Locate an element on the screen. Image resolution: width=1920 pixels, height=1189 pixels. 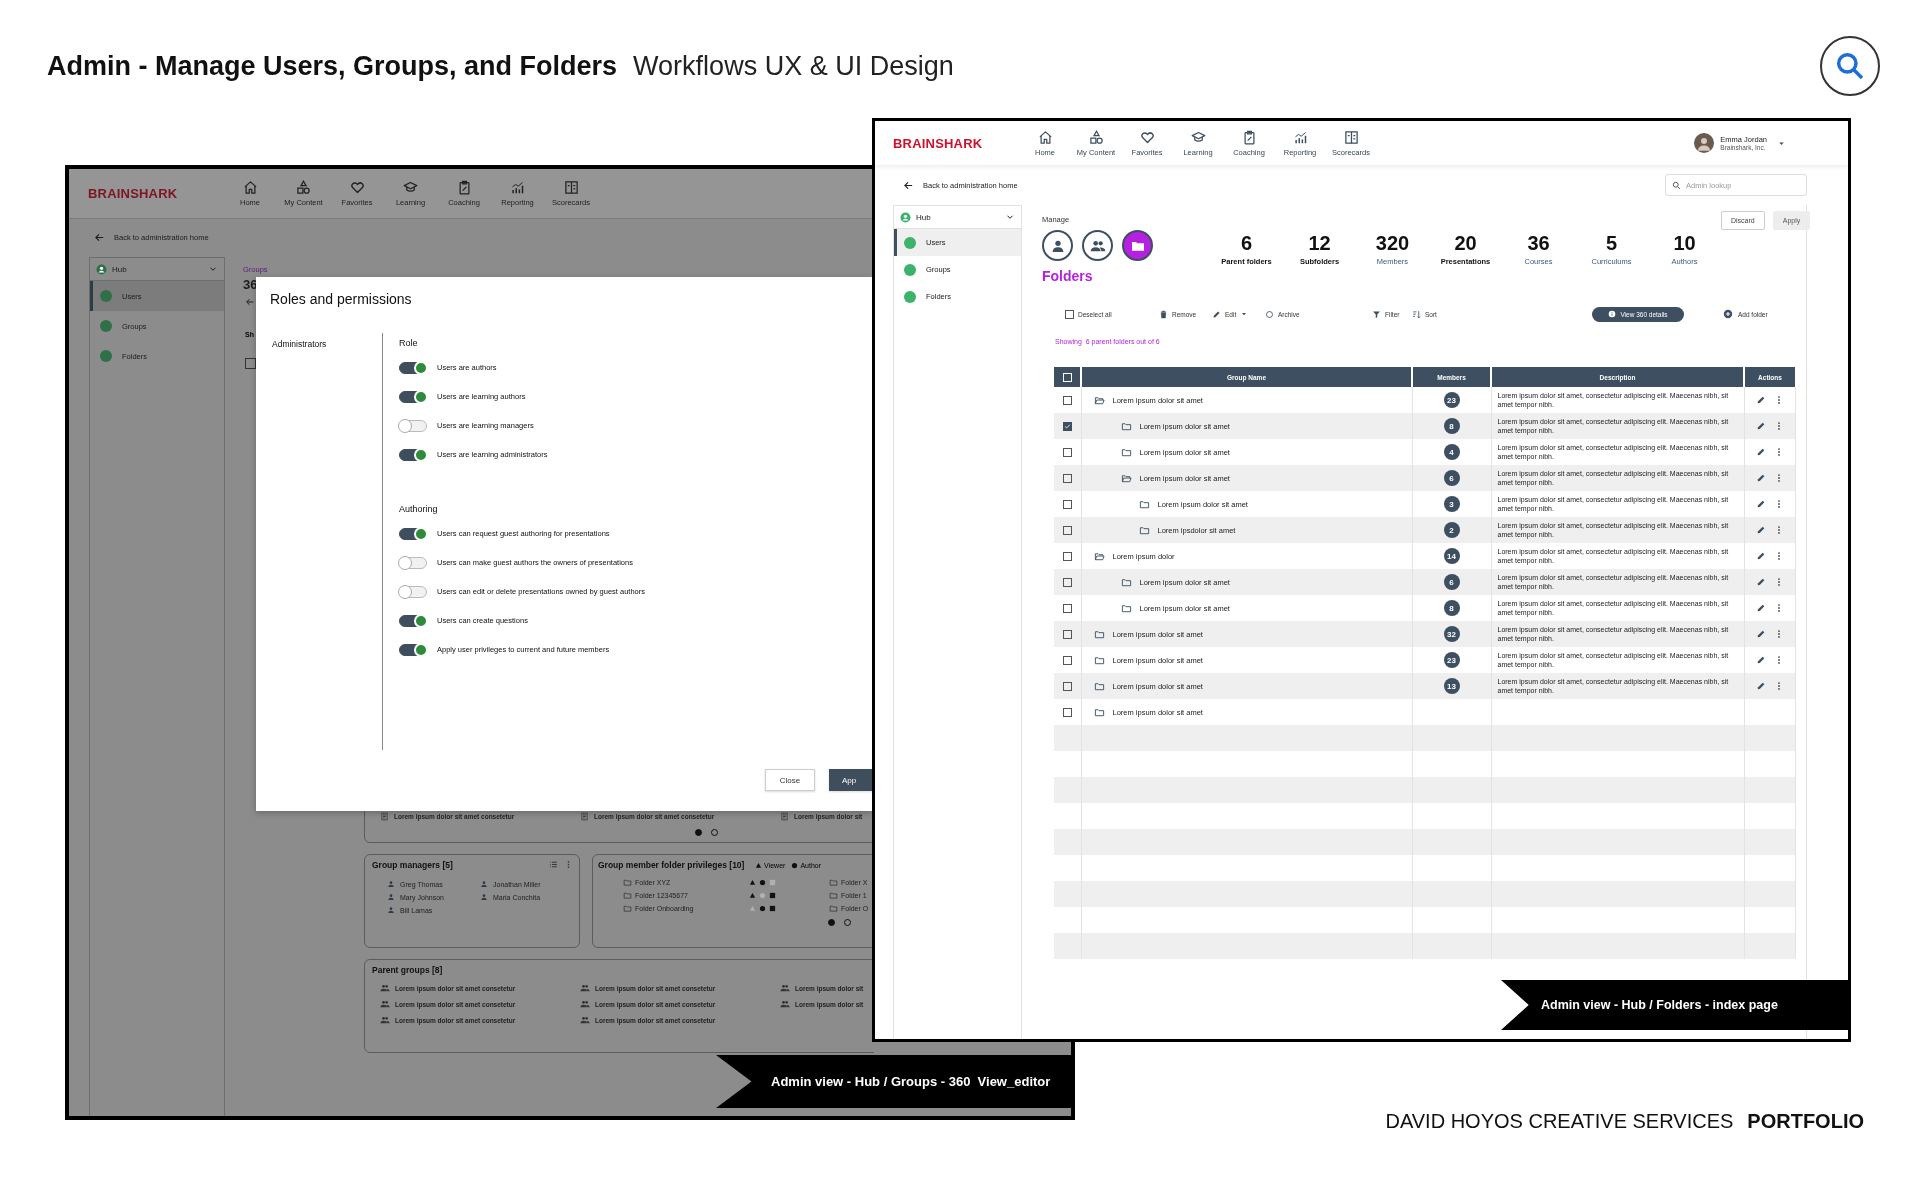
add-icon is located at coordinates (1728, 314).